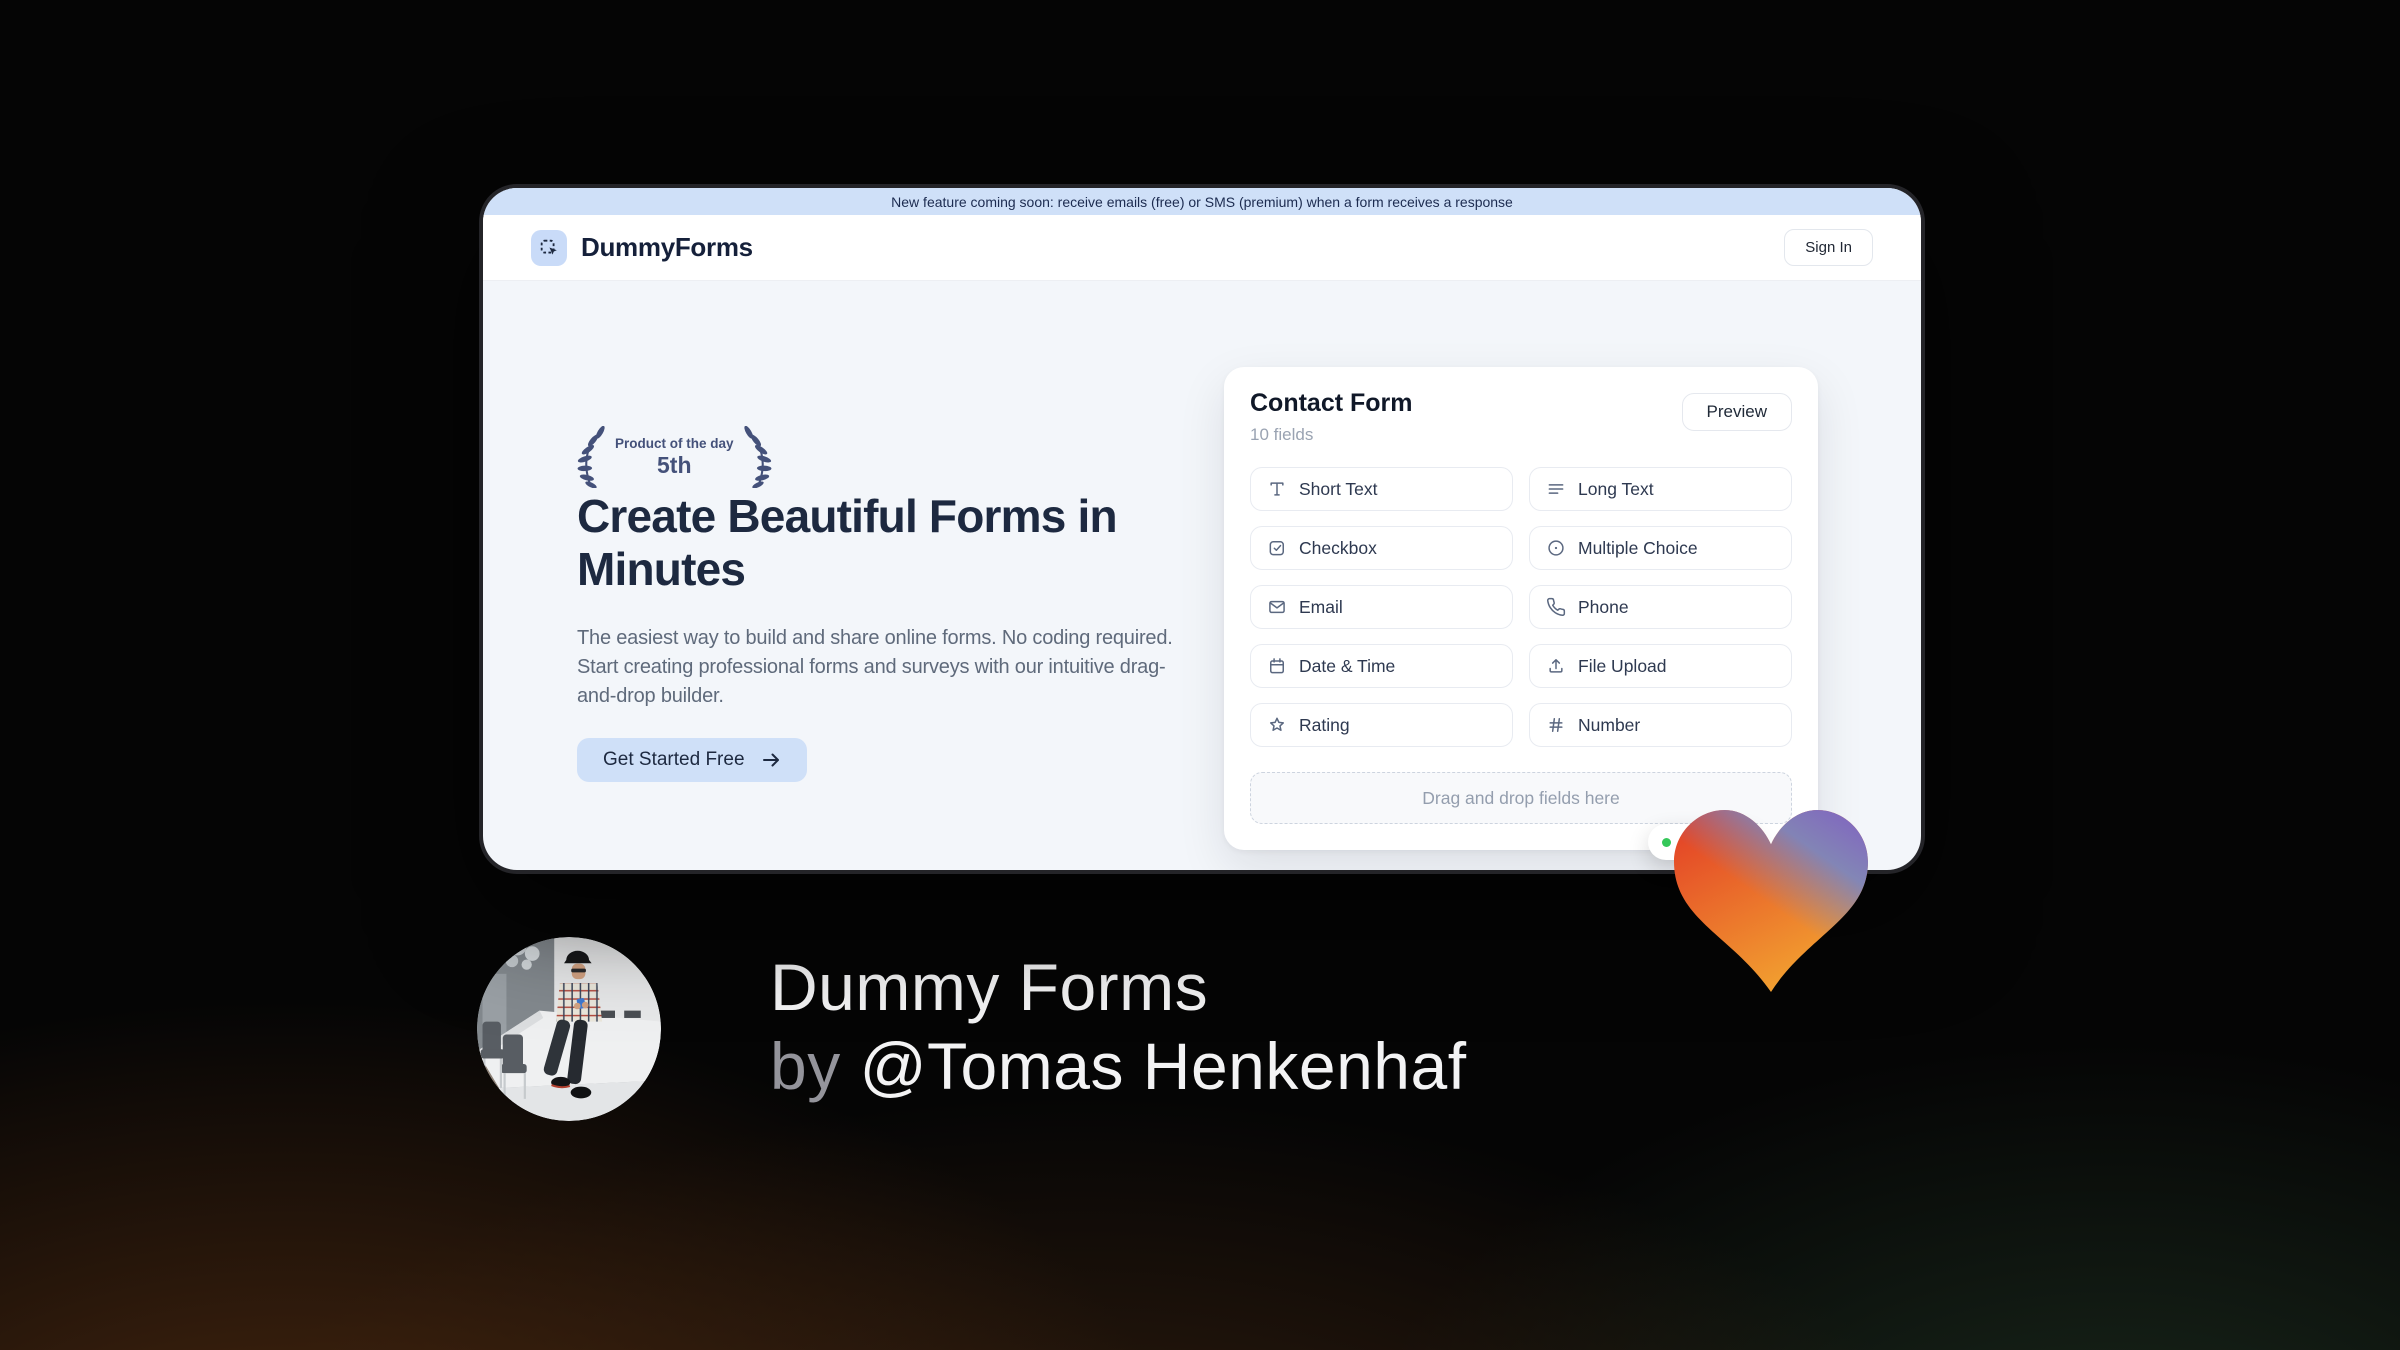  Describe the element at coordinates (1638, 547) in the screenshot. I see `field-type-label: Multiple Choice` at that location.